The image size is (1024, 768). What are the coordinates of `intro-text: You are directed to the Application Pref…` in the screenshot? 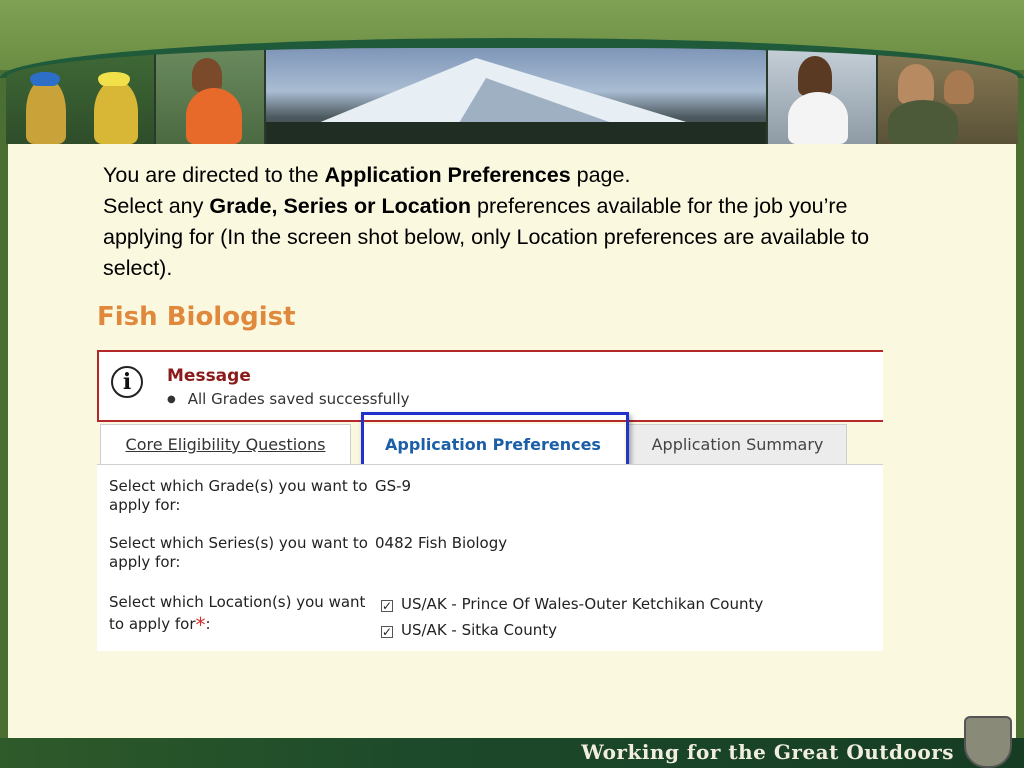 It's located at (498, 222).